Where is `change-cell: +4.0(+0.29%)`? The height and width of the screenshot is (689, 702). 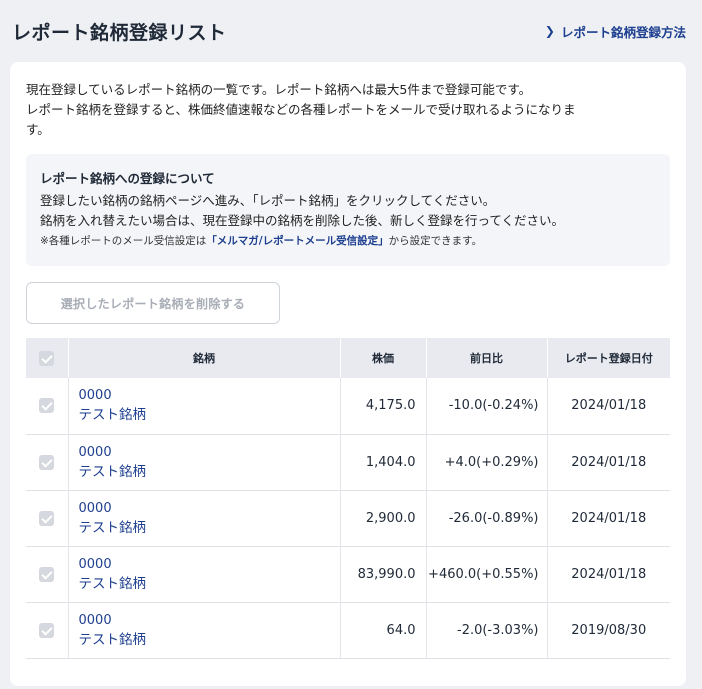
change-cell: +4.0(+0.29%) is located at coordinates (486, 462).